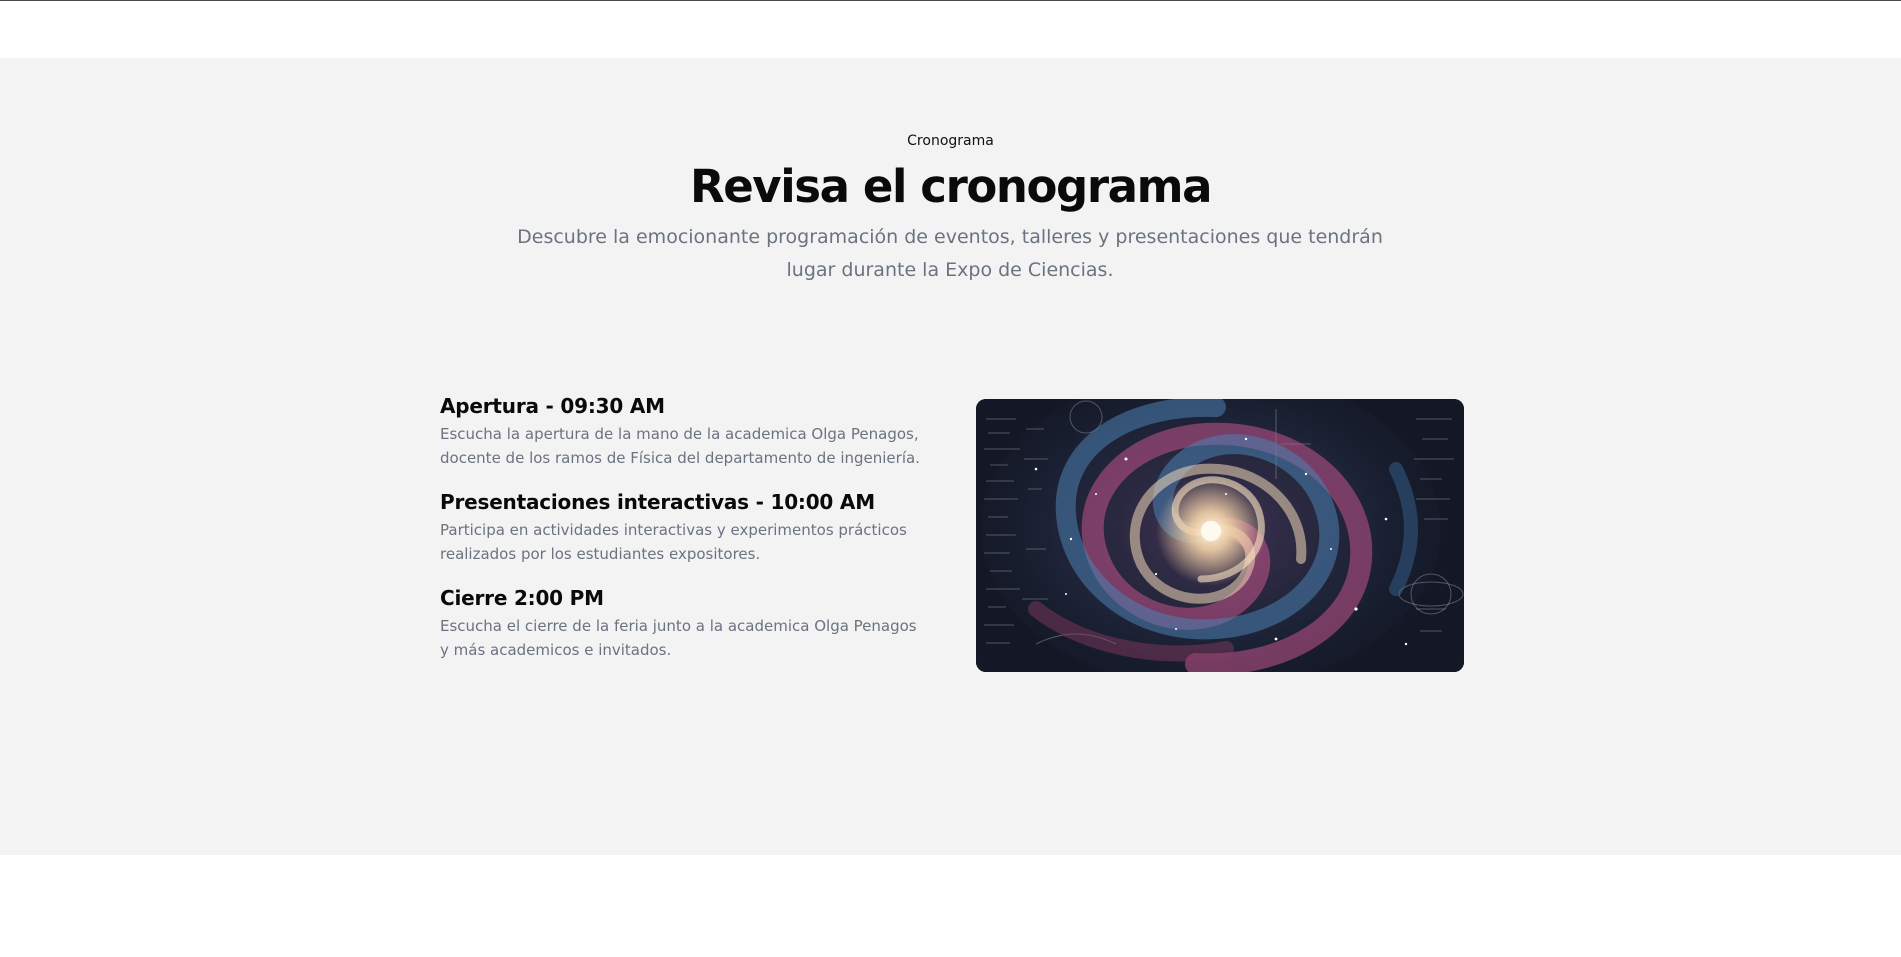 This screenshot has height=957, width=1901. I want to click on event-title: Presentaciones interactivas - 10:00 AM, so click(657, 502).